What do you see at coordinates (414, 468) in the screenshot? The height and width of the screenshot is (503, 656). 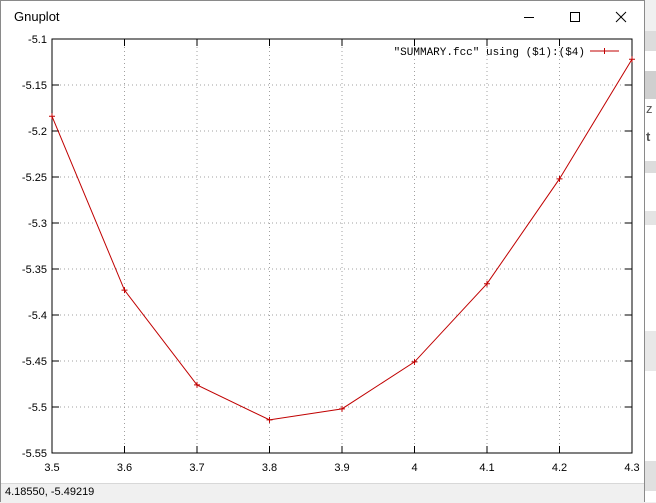 I see `x-tick-label: 4` at bounding box center [414, 468].